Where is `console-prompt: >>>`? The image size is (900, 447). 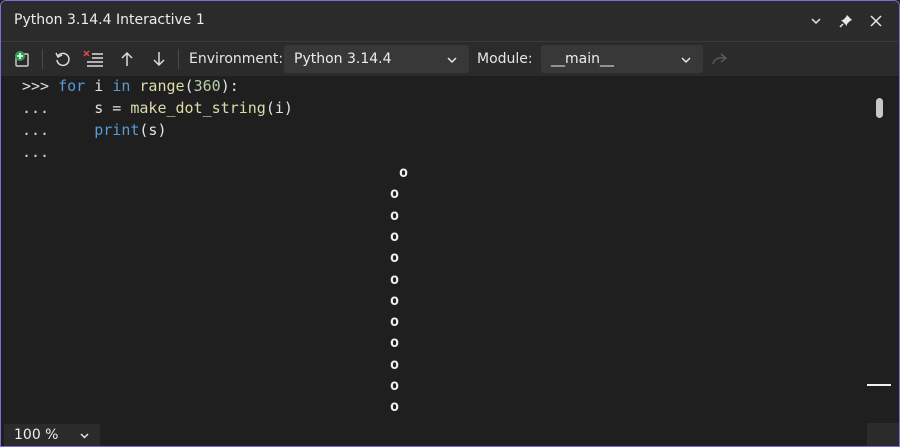
console-prompt: >>> is located at coordinates (36, 86).